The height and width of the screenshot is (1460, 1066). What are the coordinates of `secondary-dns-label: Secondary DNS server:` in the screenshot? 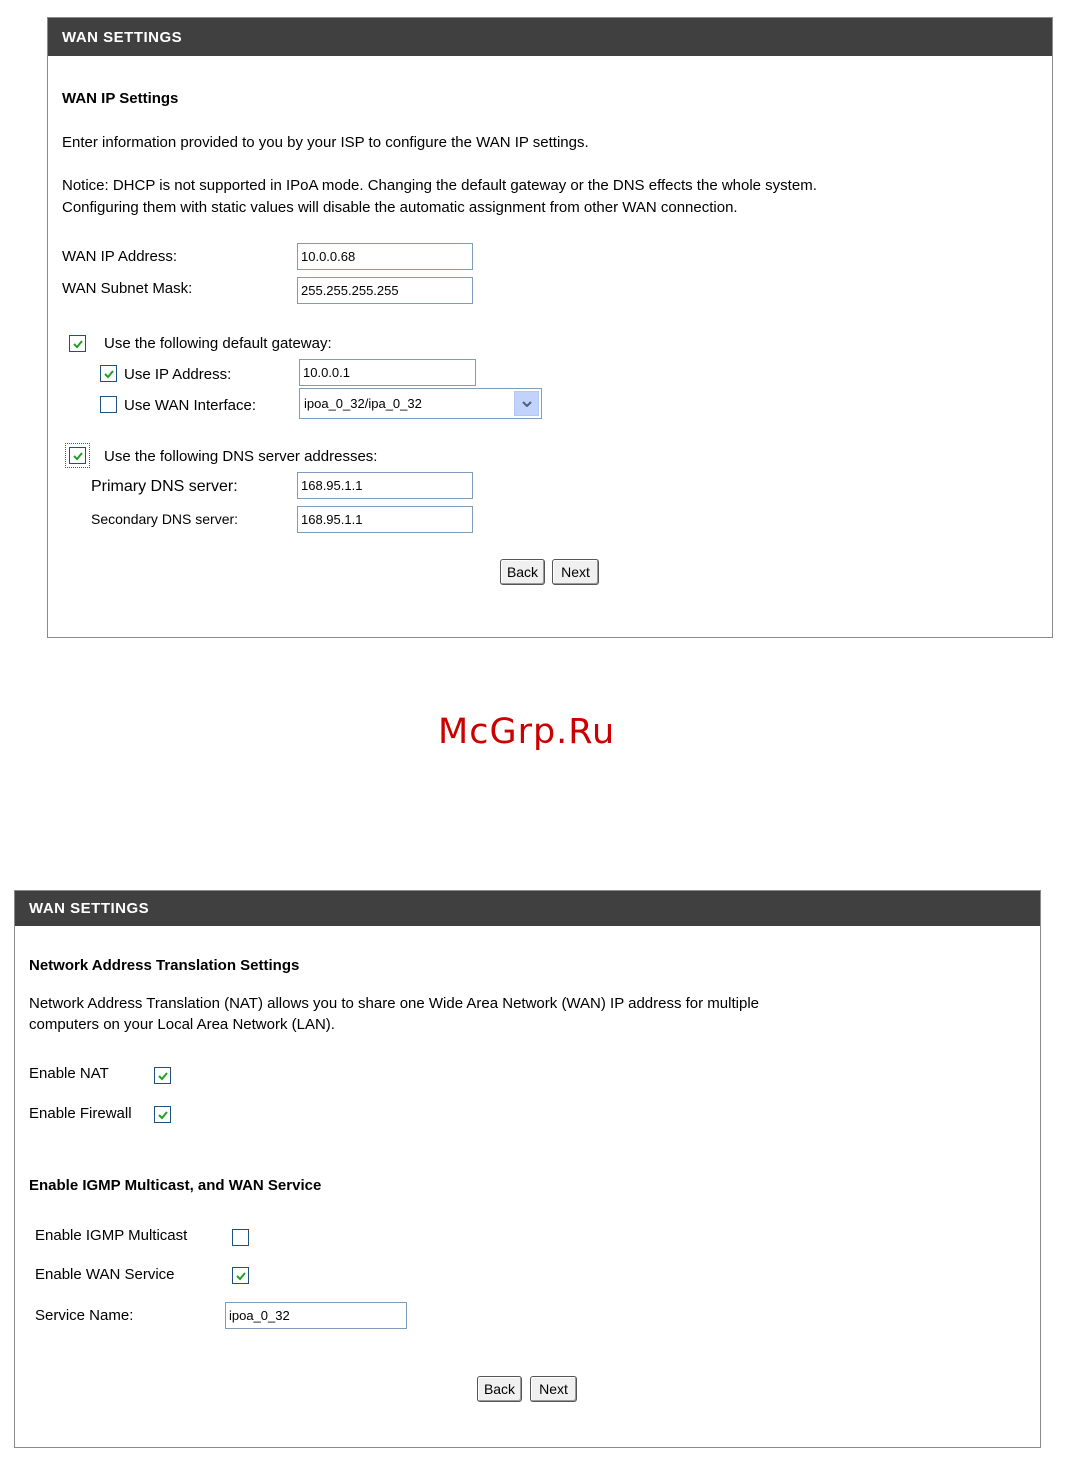 It's located at (165, 519).